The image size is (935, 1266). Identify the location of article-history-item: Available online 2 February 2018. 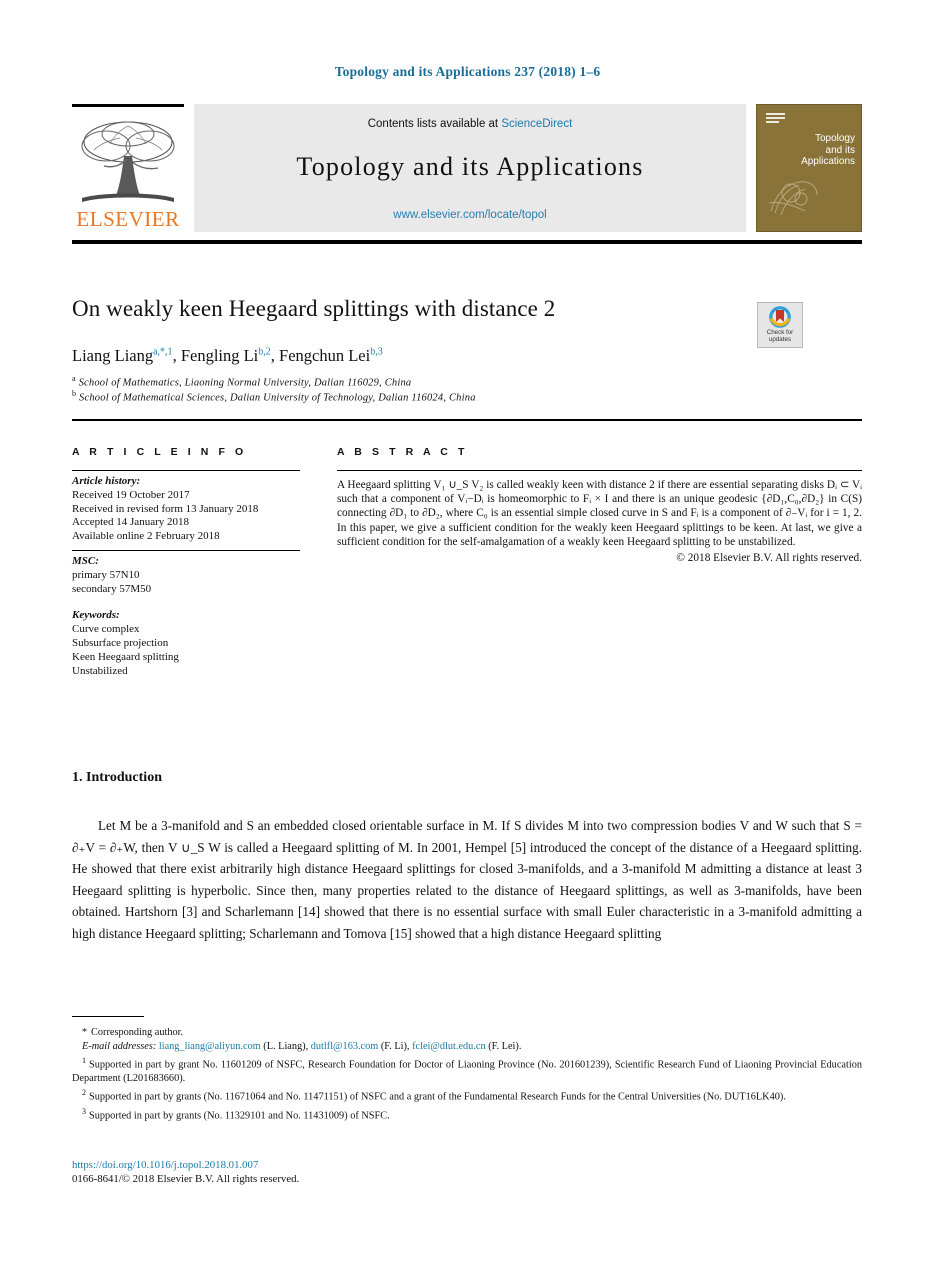
(146, 536).